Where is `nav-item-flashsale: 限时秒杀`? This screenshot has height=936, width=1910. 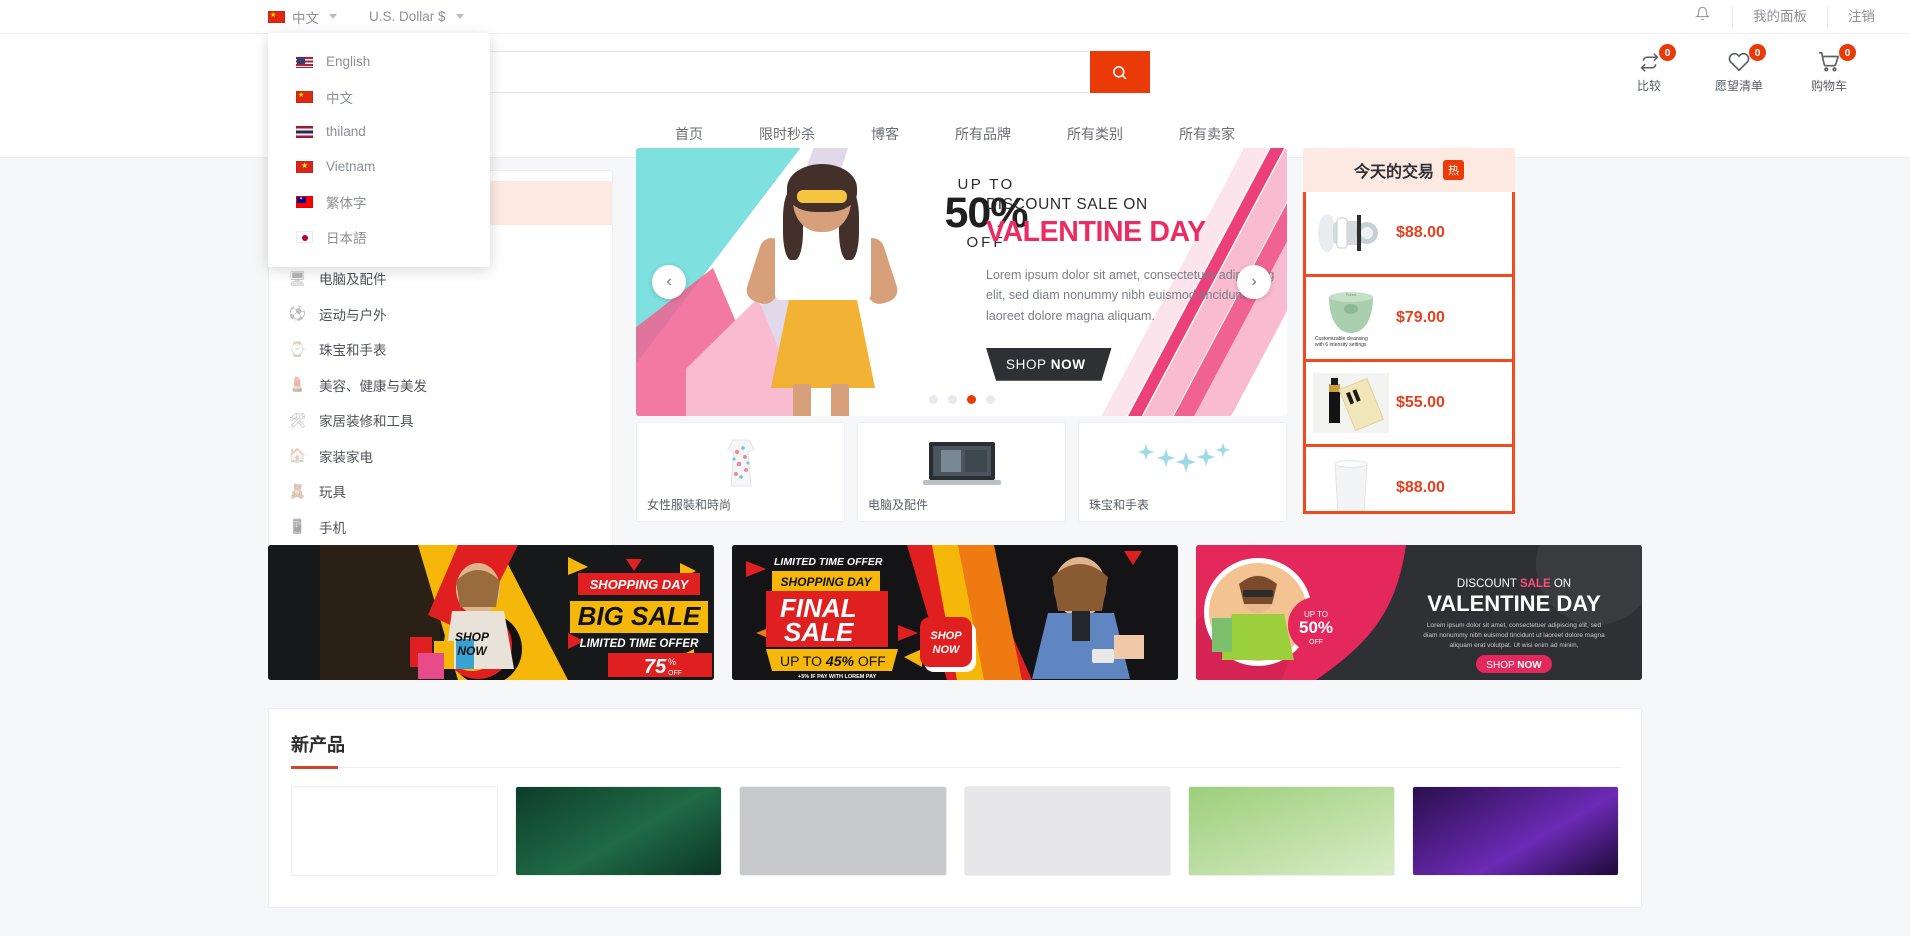
nav-item-flashsale: 限时秒杀 is located at coordinates (787, 134).